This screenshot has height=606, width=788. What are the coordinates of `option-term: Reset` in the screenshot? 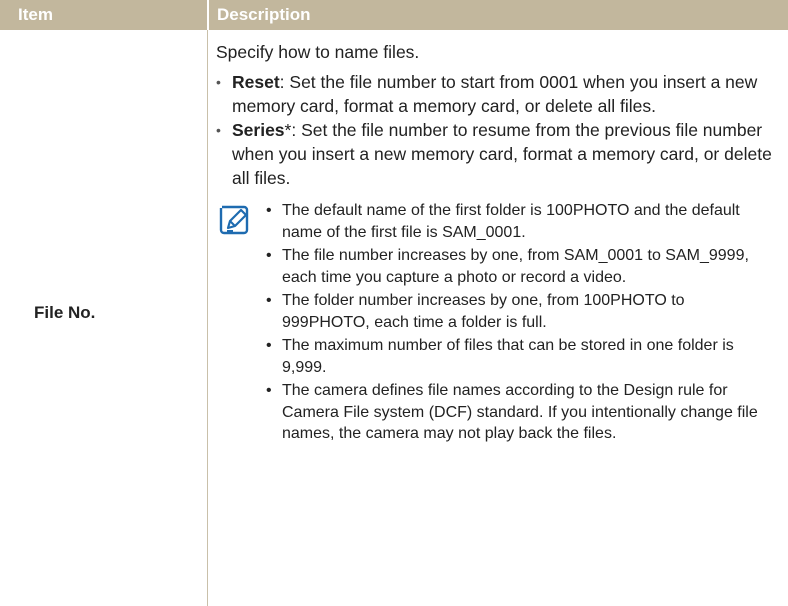 It's located at (256, 82).